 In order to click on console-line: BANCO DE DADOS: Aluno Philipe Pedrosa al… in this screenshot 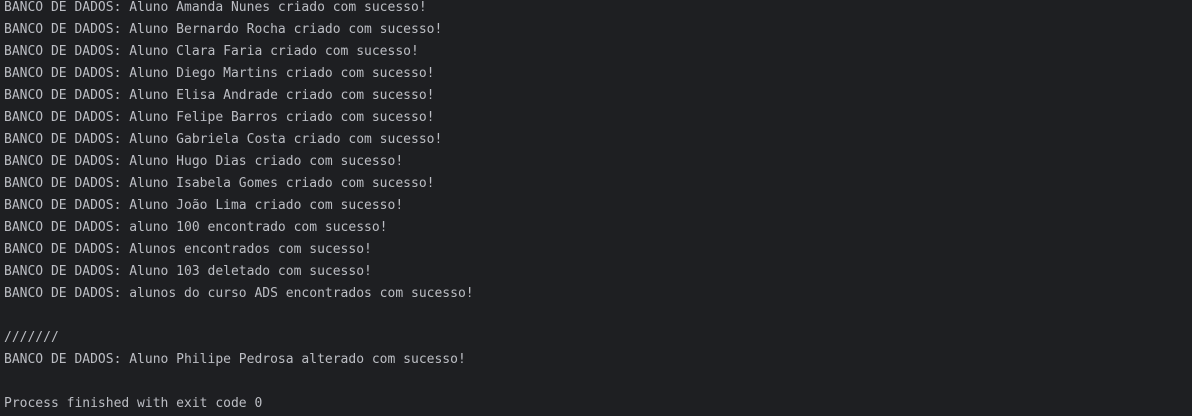, I will do `click(235, 359)`.